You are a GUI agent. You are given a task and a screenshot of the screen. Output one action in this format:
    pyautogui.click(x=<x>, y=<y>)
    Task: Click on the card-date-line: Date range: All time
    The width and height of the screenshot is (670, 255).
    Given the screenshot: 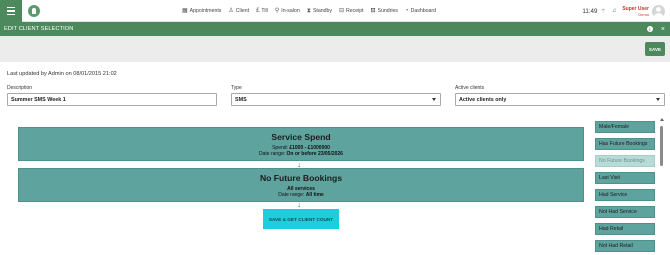 What is the action you would take?
    pyautogui.click(x=301, y=195)
    